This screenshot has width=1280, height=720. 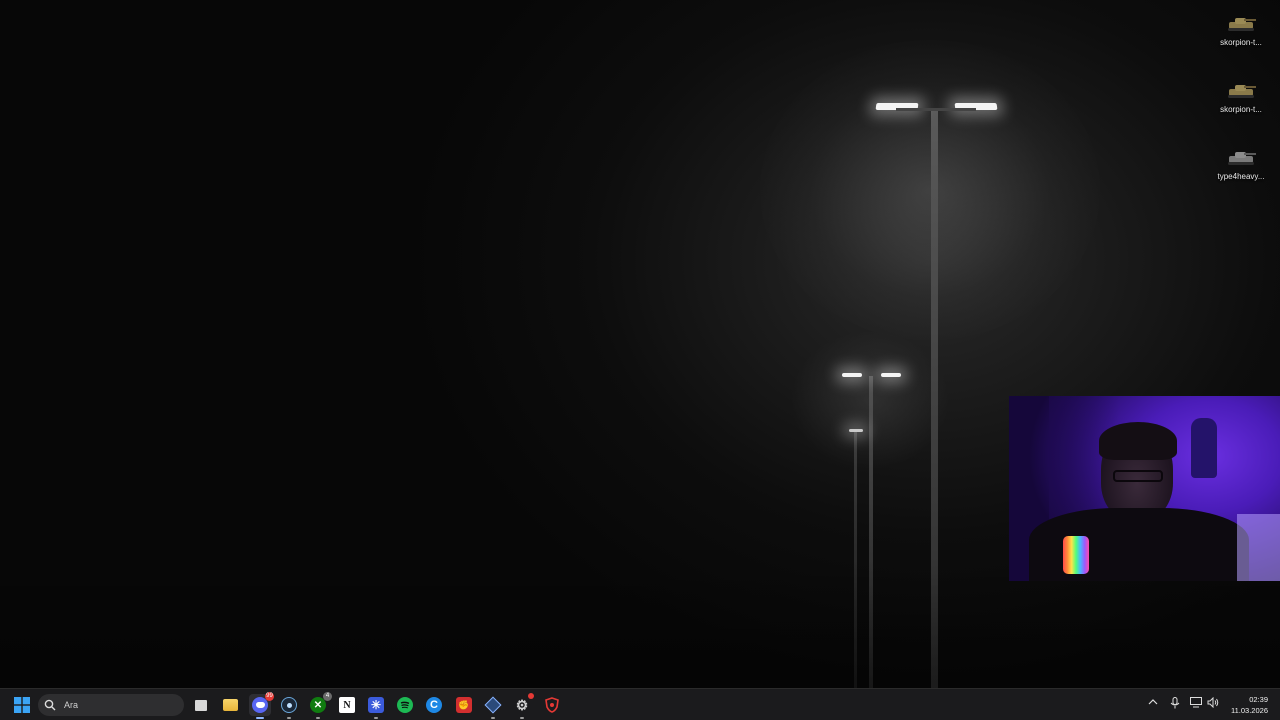 I want to click on task-view-icon, so click(x=201, y=705).